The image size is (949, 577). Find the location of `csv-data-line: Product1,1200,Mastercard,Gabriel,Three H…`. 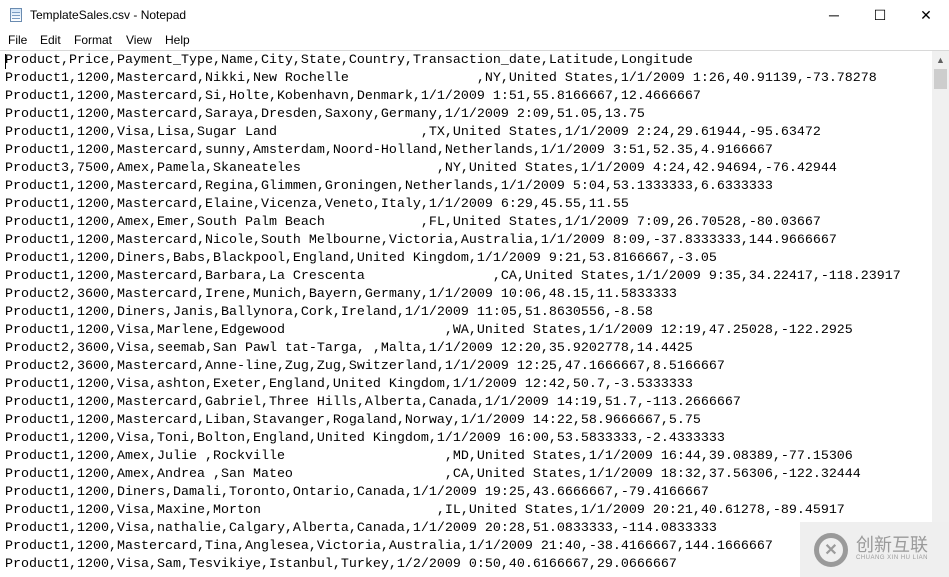

csv-data-line: Product1,1200,Mastercard,Gabriel,Three H… is located at coordinates (373, 402).